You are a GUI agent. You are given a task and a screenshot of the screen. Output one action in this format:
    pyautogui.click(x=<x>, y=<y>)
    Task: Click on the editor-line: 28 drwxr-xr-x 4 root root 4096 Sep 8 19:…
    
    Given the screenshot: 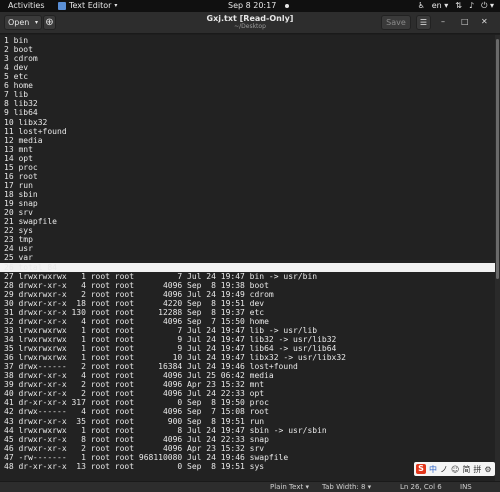 What is the action you would take?
    pyautogui.click(x=136, y=285)
    